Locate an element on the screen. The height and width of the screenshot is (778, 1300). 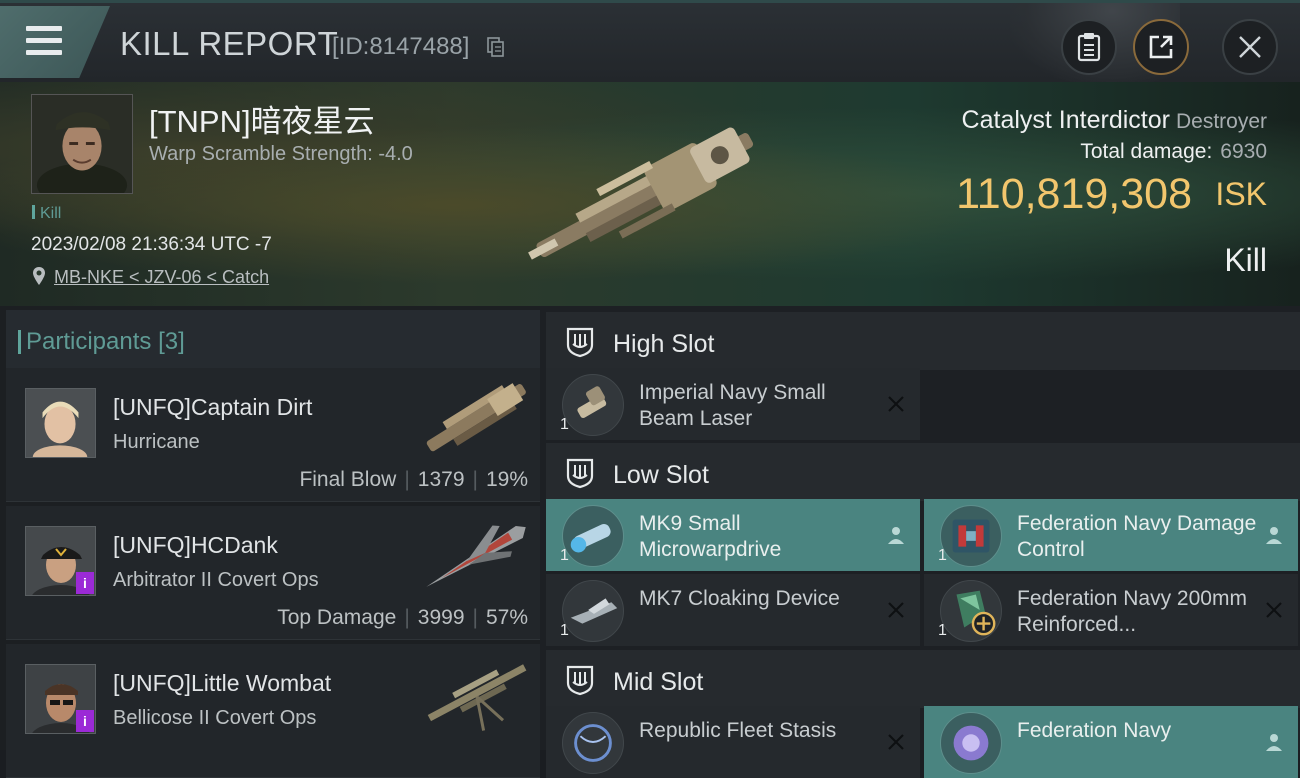
kill-timestamp: 2023/02/08 21:36:34 UTC -7 is located at coordinates (151, 244).